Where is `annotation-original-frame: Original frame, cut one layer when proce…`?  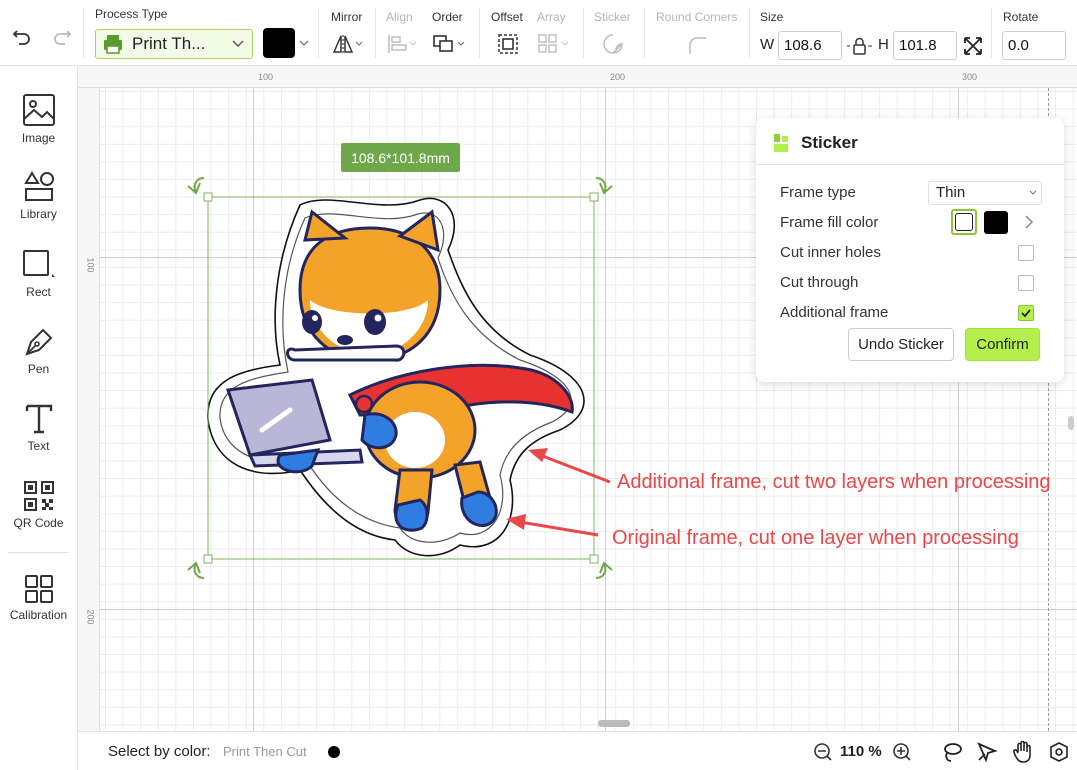 annotation-original-frame: Original frame, cut one layer when proce… is located at coordinates (815, 538).